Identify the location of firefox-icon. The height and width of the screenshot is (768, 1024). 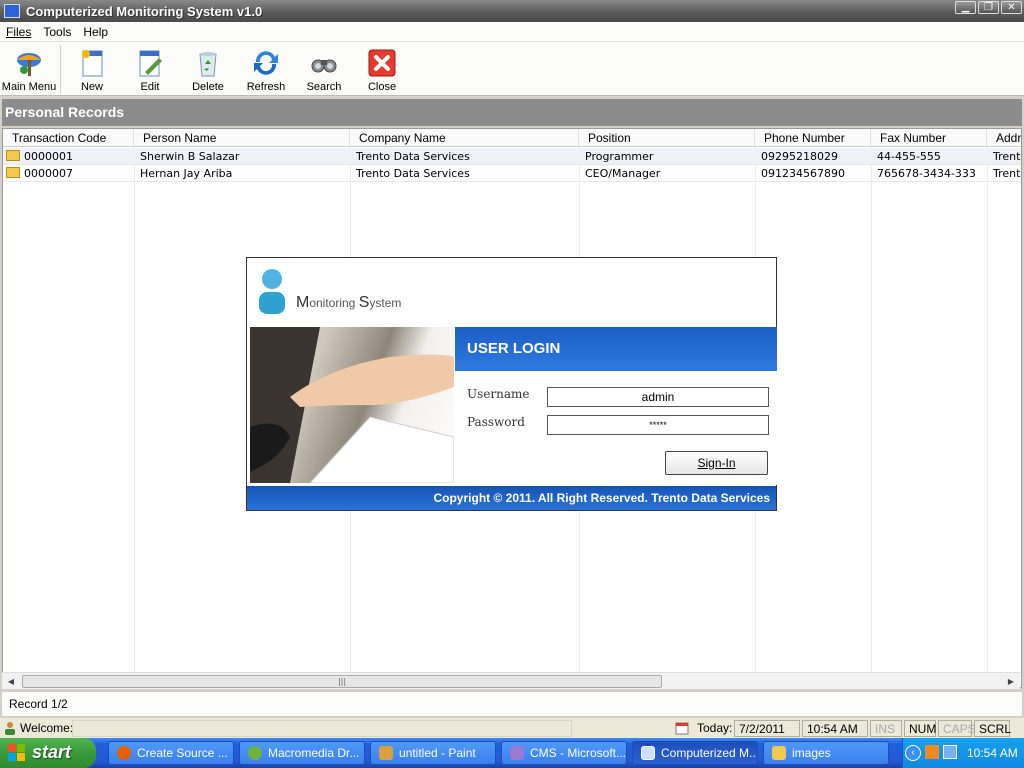
(124, 753).